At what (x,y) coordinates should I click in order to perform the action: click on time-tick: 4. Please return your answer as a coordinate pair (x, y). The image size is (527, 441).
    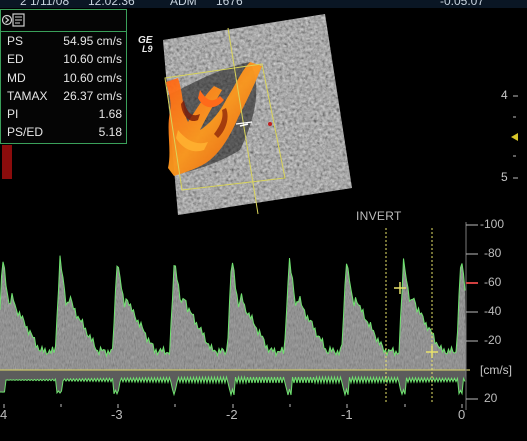
    Looking at the image, I should click on (4, 414).